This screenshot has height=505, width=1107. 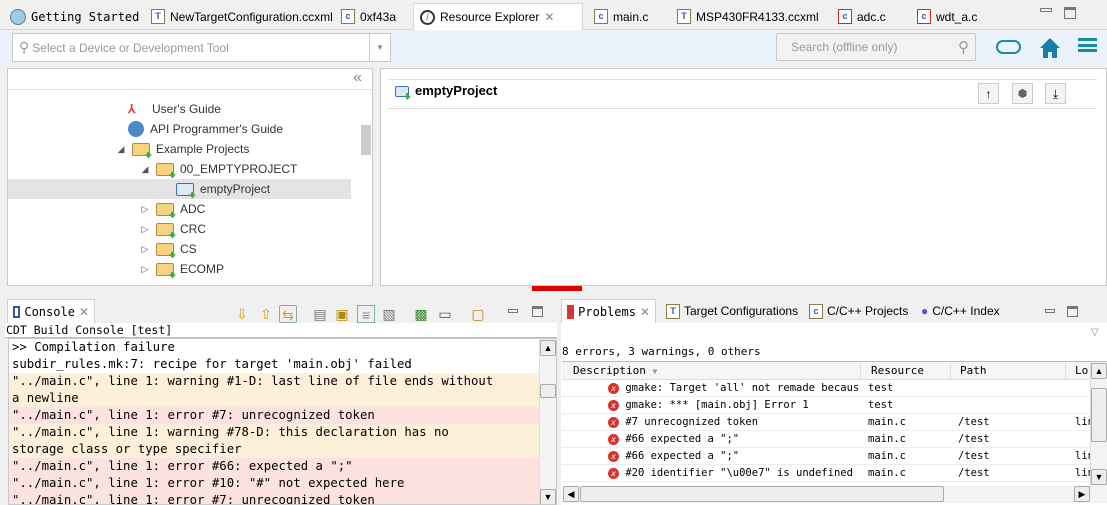 What do you see at coordinates (379, 47) in the screenshot?
I see `dropdown-arrow-icon: ▼` at bounding box center [379, 47].